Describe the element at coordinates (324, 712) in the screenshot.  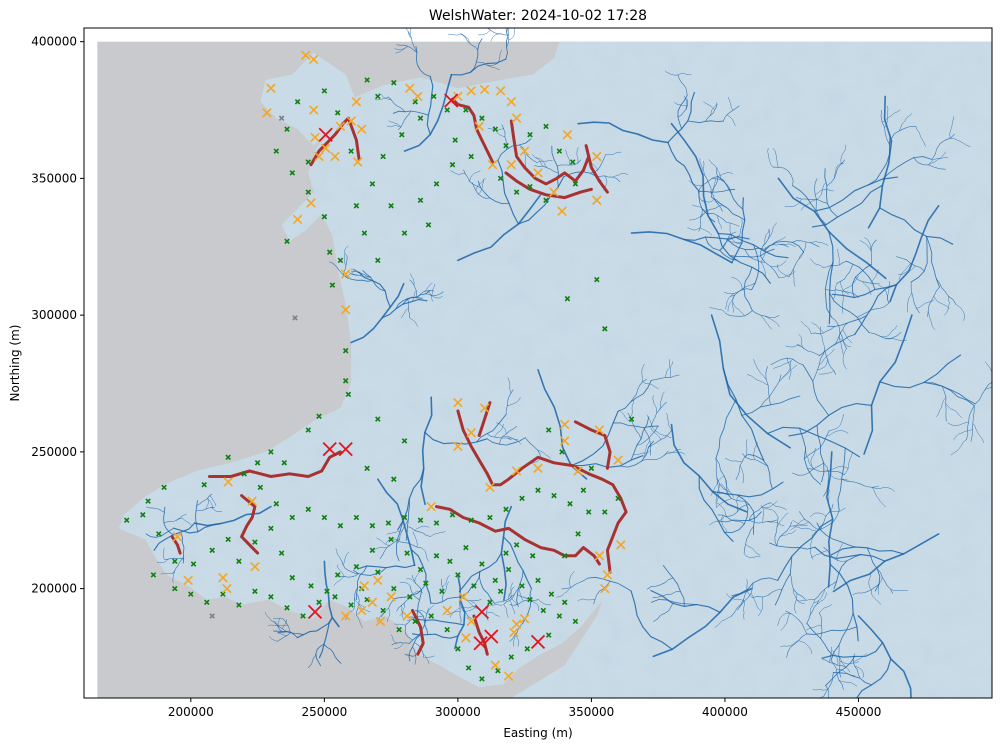
I see `x-tick-label: 250000` at that location.